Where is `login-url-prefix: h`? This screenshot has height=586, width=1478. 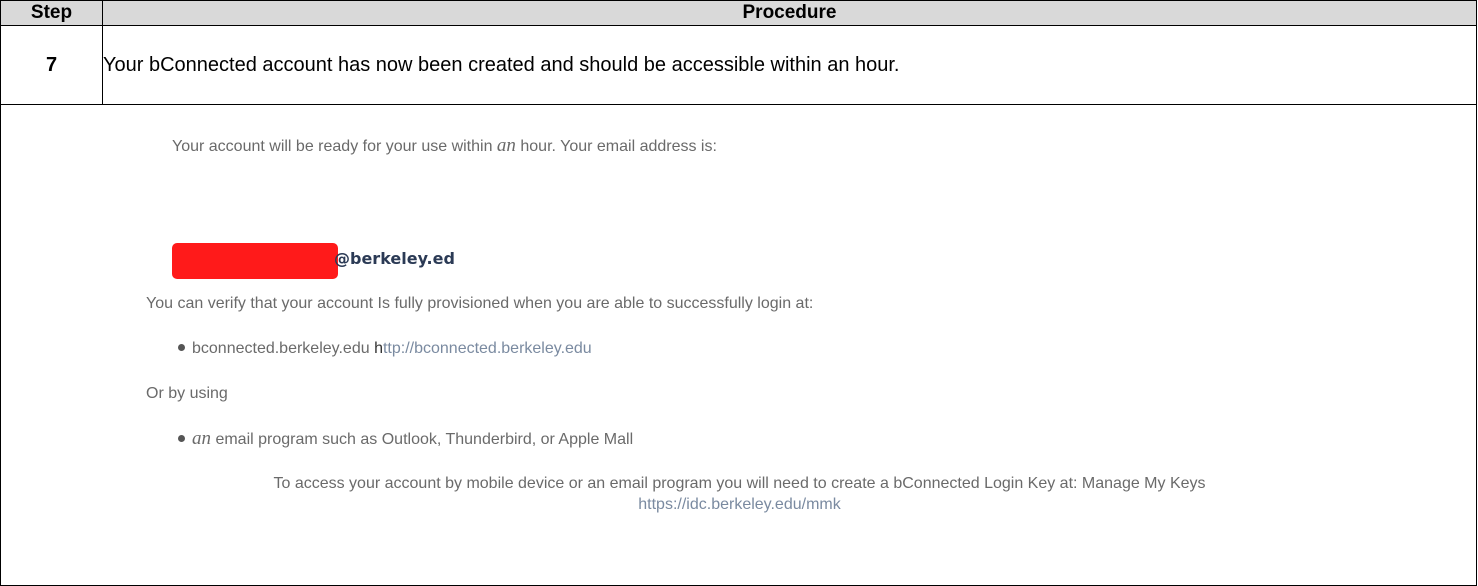
login-url-prefix: h is located at coordinates (378, 348).